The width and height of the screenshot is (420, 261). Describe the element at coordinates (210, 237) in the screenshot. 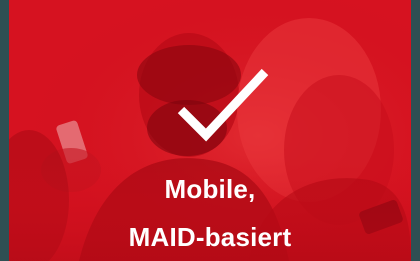

I see `headline-line-2: MAID-basiert` at that location.